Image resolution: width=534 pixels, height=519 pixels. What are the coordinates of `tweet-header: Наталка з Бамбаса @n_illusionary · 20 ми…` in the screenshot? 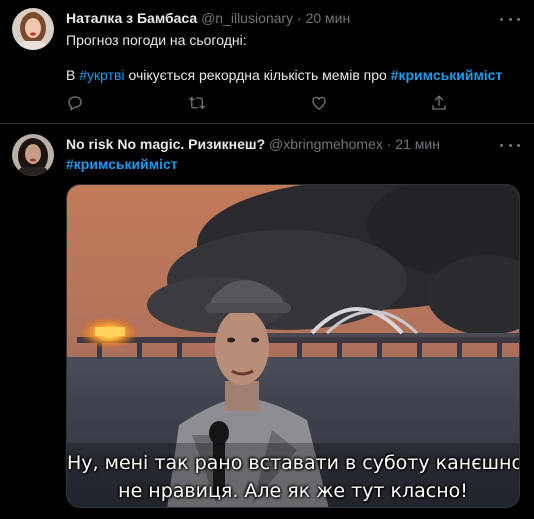 It's located at (208, 18).